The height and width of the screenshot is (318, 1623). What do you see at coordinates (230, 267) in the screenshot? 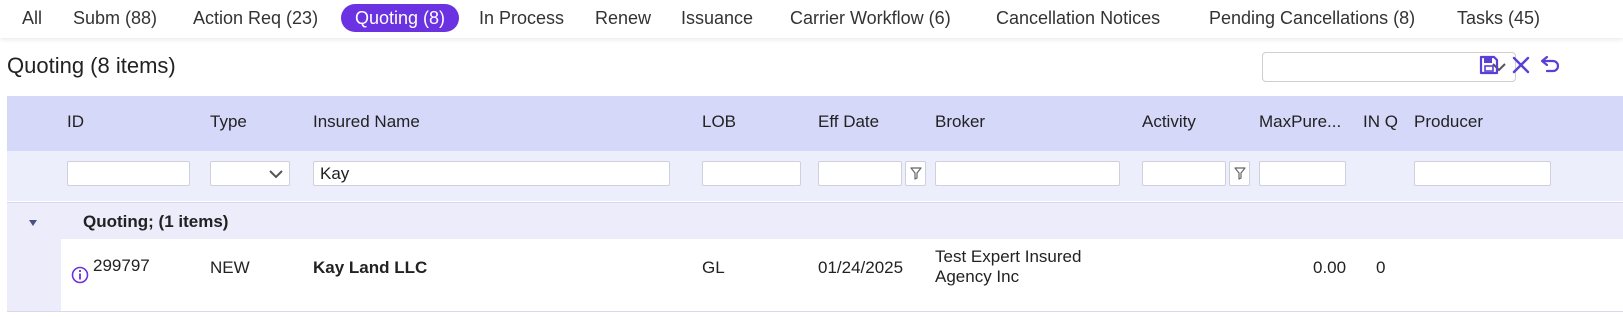
I see `cell-type: NEW` at bounding box center [230, 267].